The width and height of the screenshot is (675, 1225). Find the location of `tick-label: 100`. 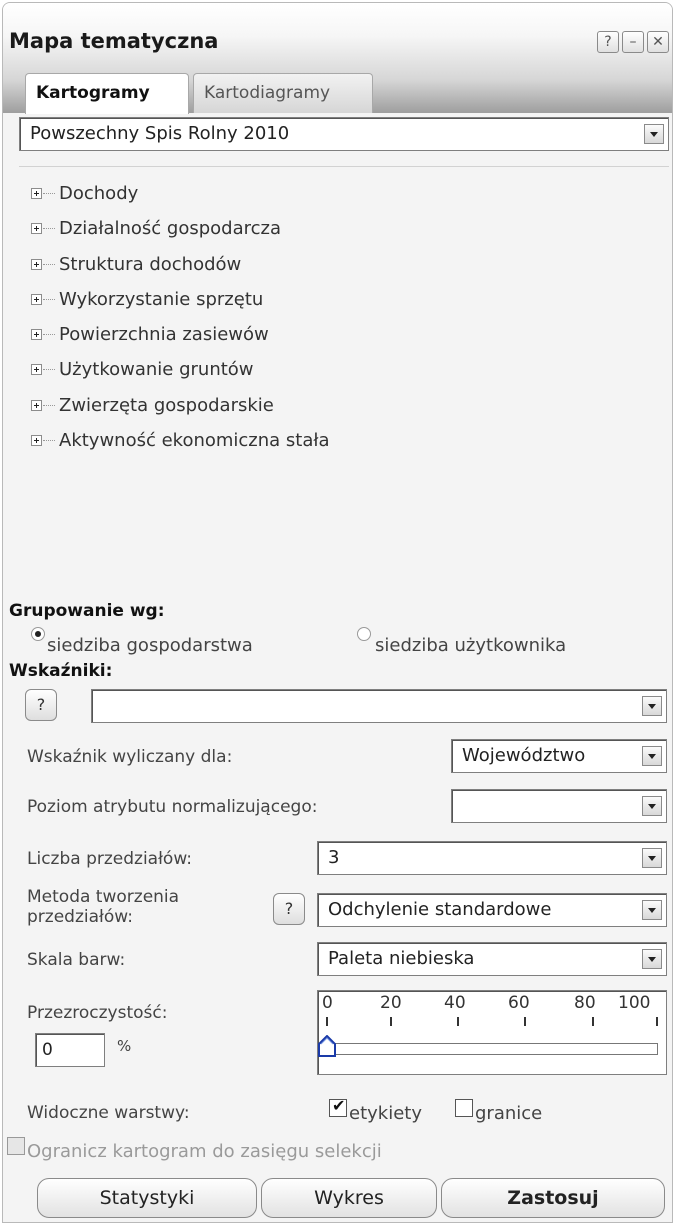

tick-label: 100 is located at coordinates (634, 1003).